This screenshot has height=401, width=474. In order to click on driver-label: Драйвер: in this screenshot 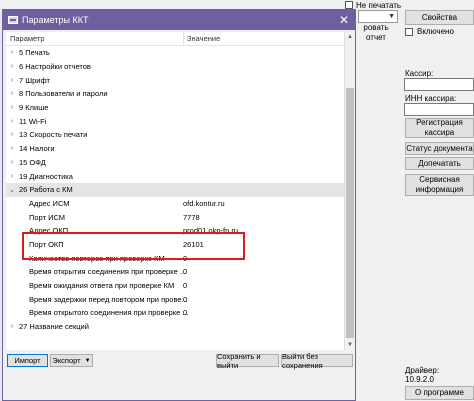, I will do `click(422, 370)`.